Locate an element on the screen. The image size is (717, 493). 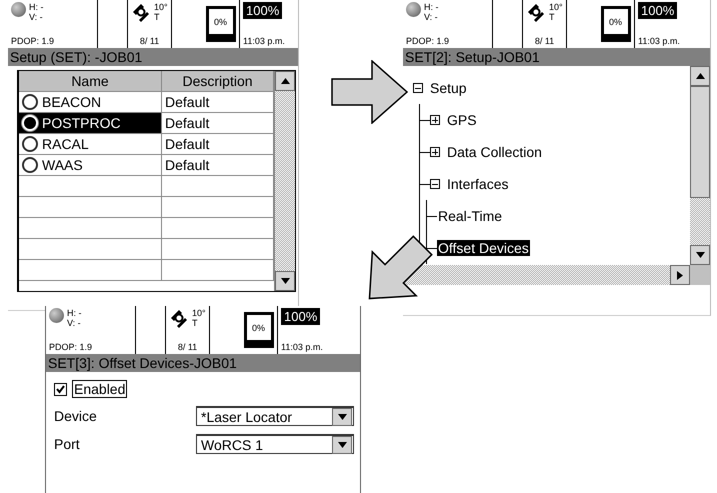
name-cell: RACAL is located at coordinates (90, 144).